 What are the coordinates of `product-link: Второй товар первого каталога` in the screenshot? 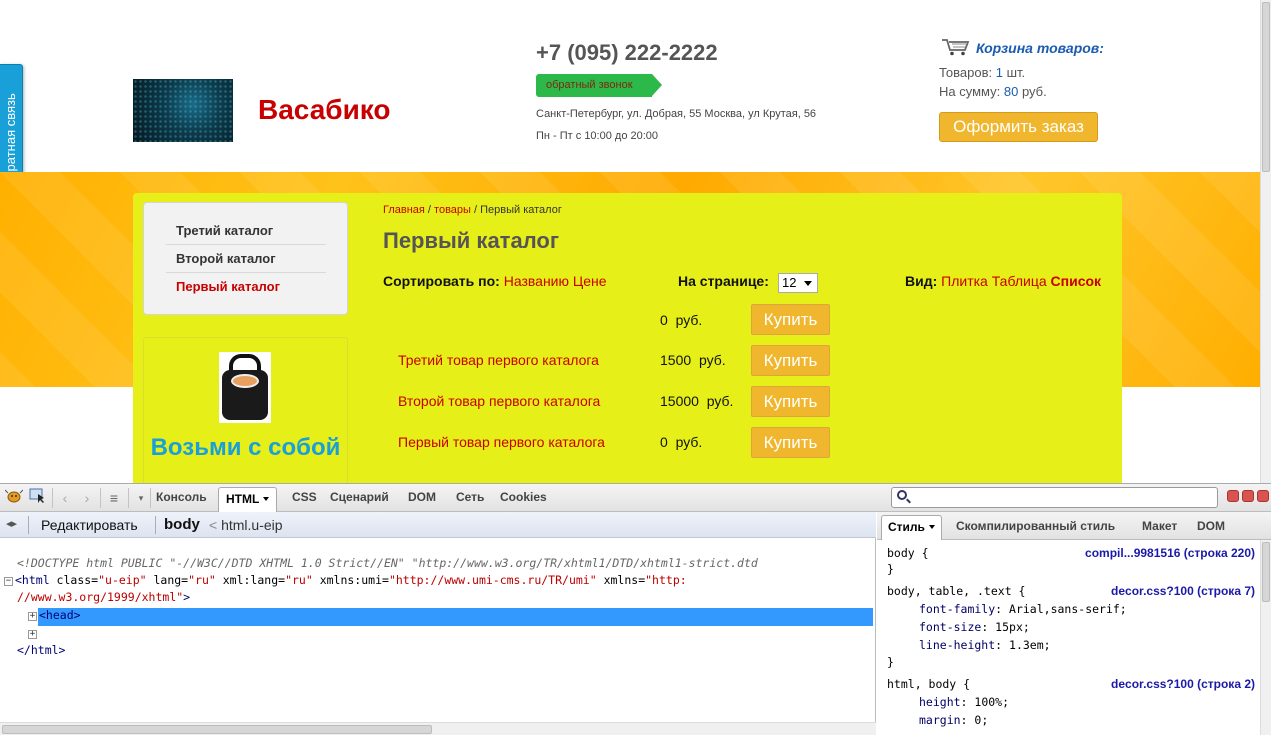 It's located at (499, 401).